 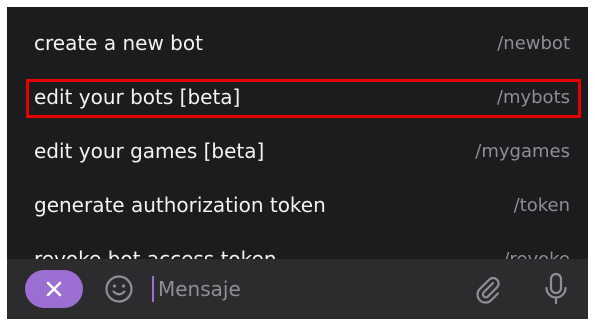 I want to click on command-name: /mybots, so click(x=533, y=97).